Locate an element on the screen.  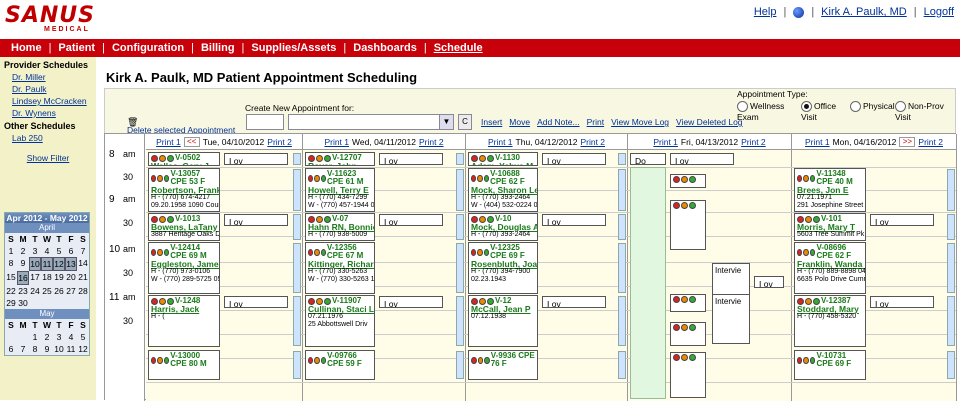
patient-name-link: Rover, John is located at coordinates (340, 163).